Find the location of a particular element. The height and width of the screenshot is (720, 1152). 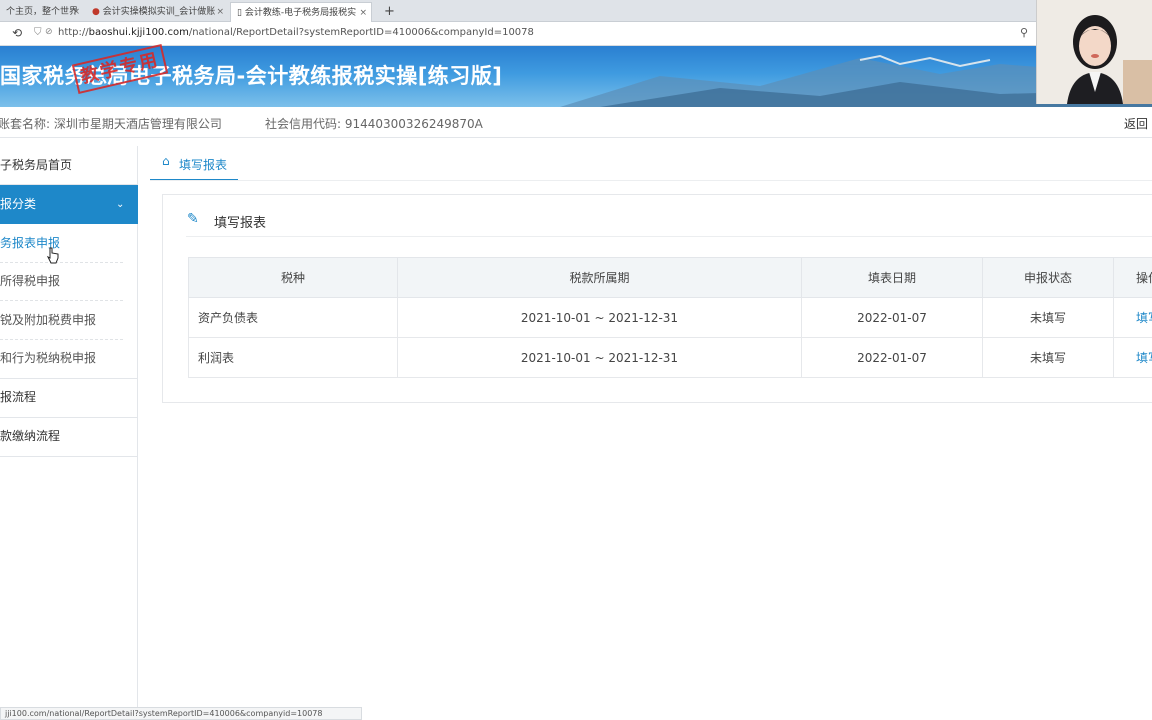

tab-title: 会计教练-电子税务局报税实 is located at coordinates (300, 13).